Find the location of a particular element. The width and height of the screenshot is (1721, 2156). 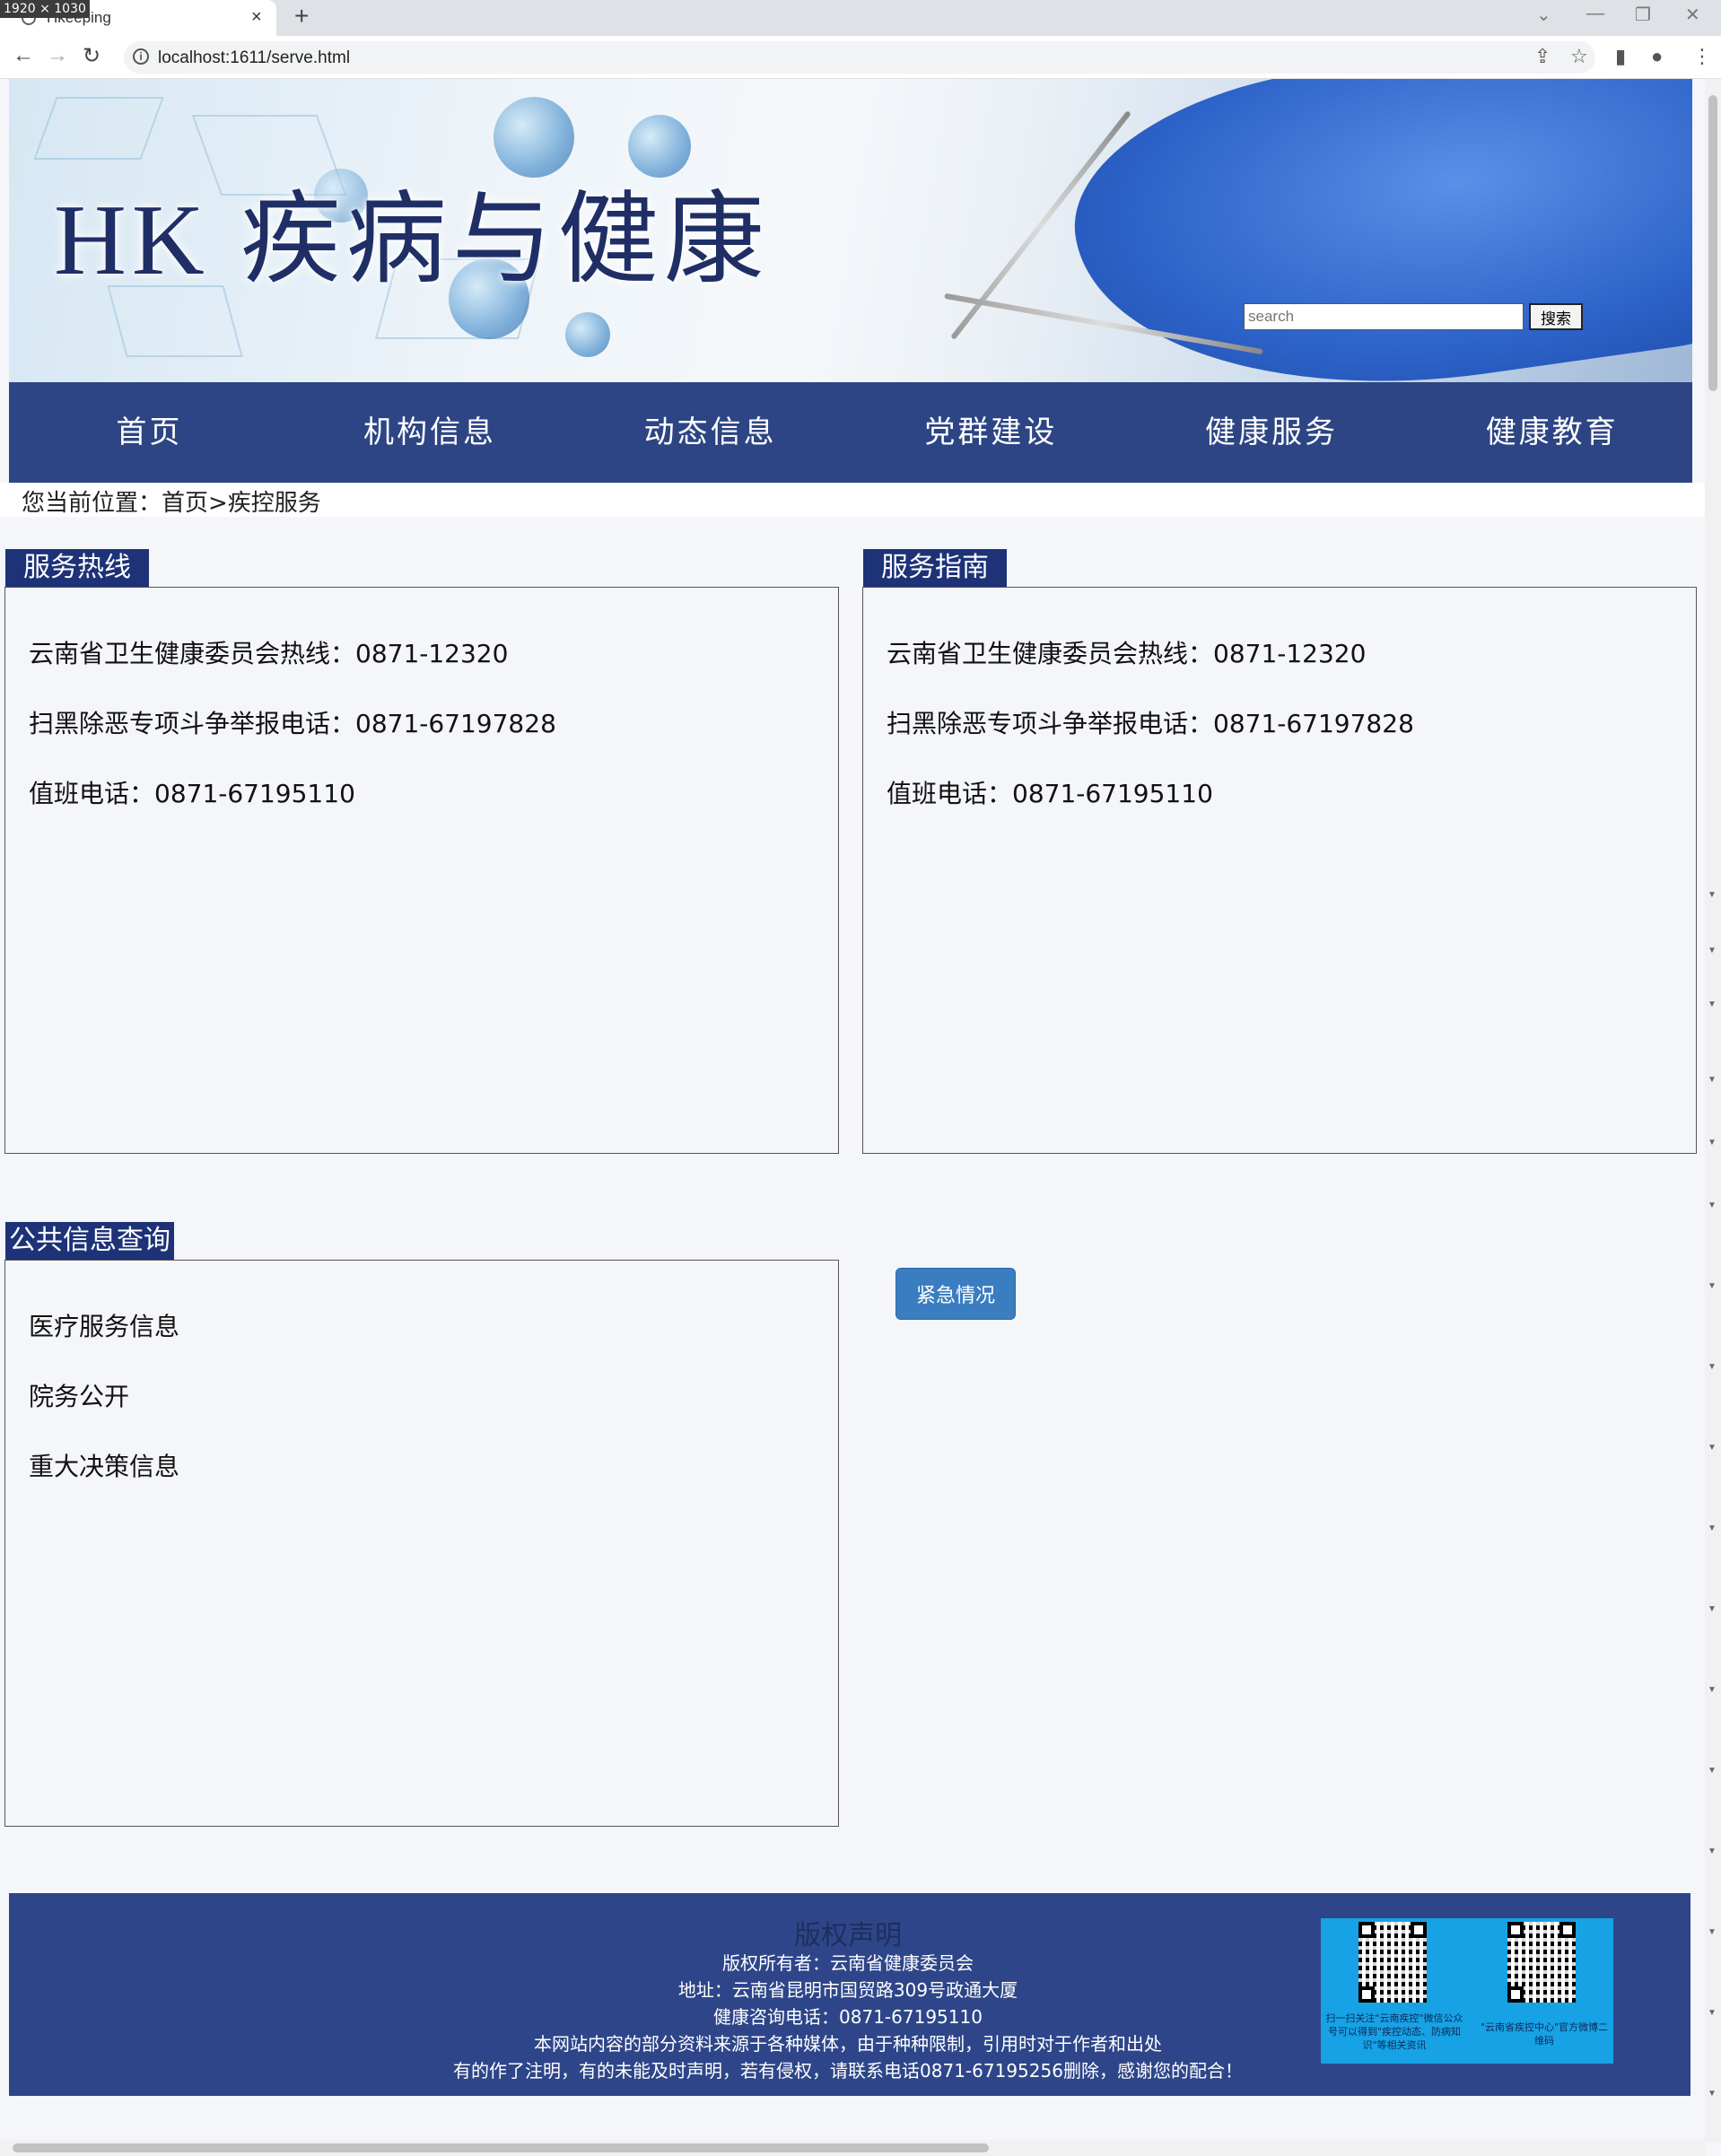

header-banner: HK 疾病与健康 is located at coordinates (850, 230).